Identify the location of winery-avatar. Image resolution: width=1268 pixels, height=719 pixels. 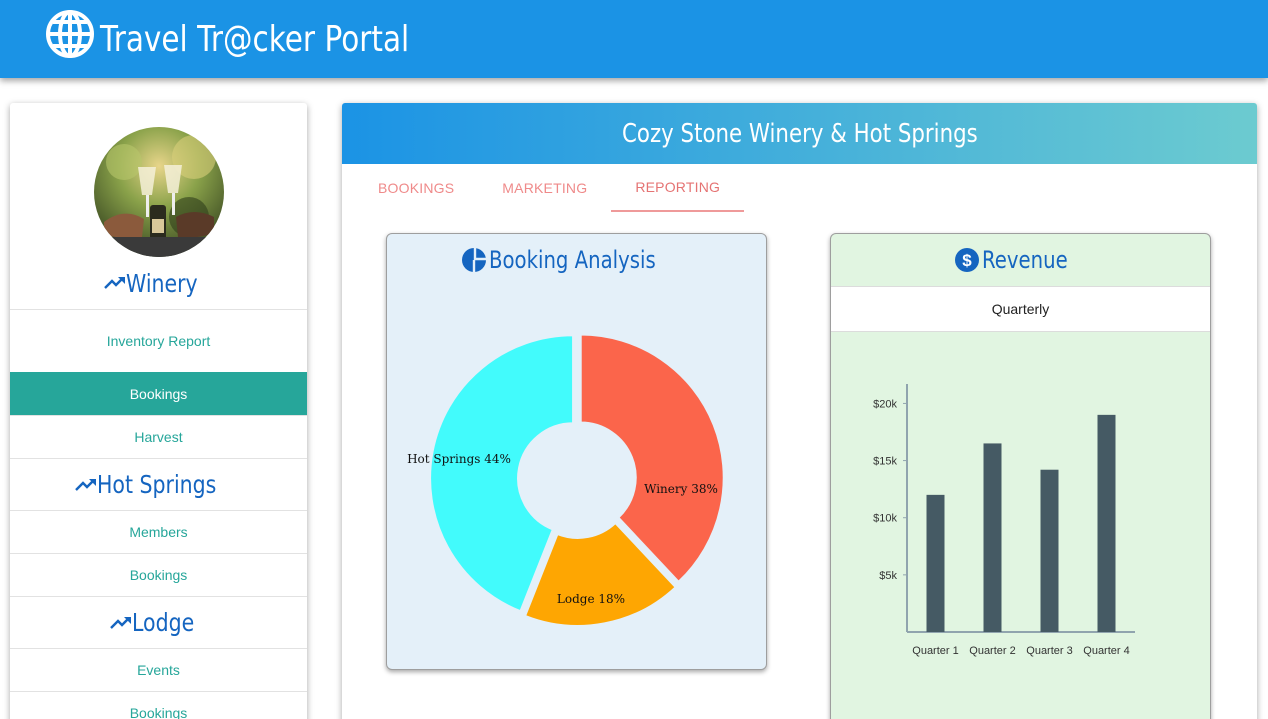
(158, 192).